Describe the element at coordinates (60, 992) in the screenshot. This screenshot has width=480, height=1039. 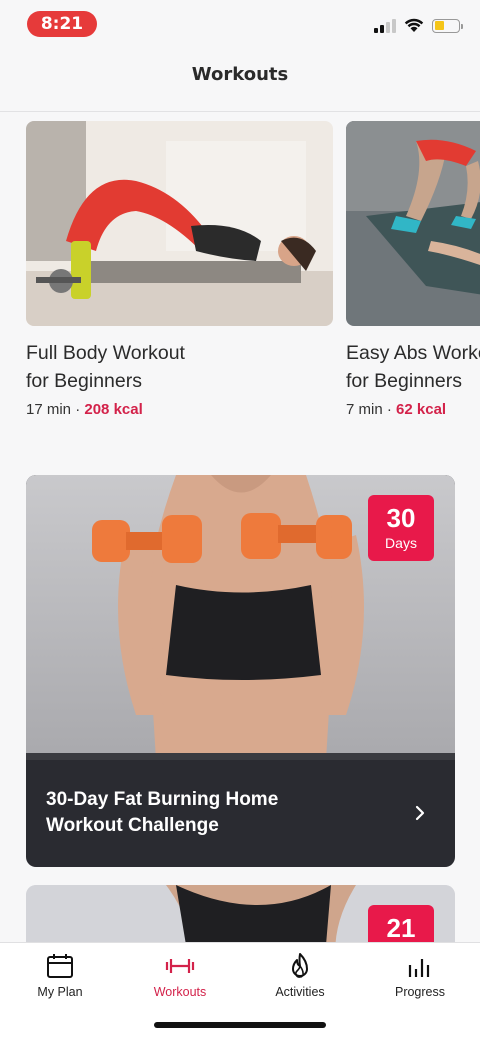
I see `tab-label: My Plan` at that location.